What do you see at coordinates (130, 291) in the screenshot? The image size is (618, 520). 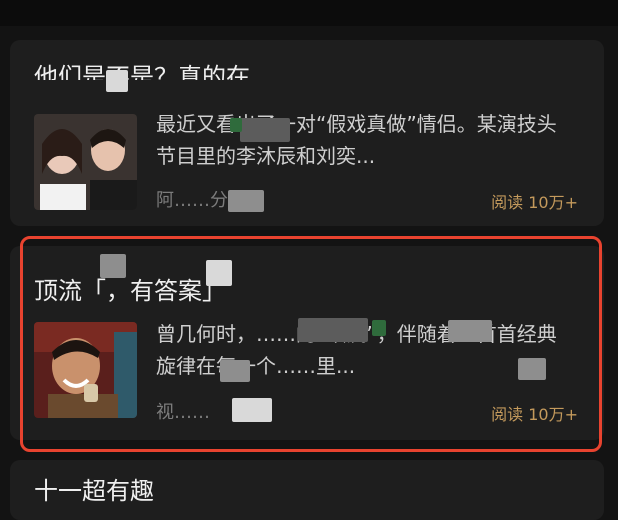 I see `article-title: 顶流「，有答案」` at bounding box center [130, 291].